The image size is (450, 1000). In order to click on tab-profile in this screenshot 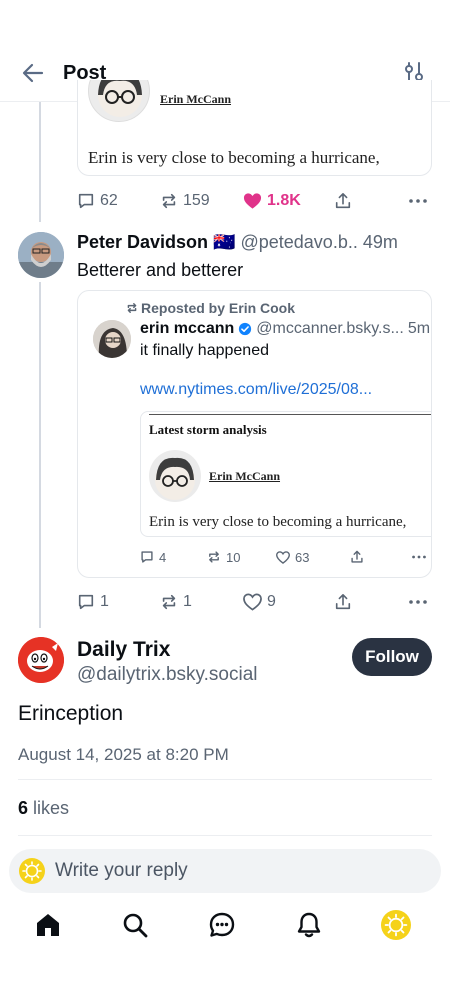, I will do `click(396, 925)`.